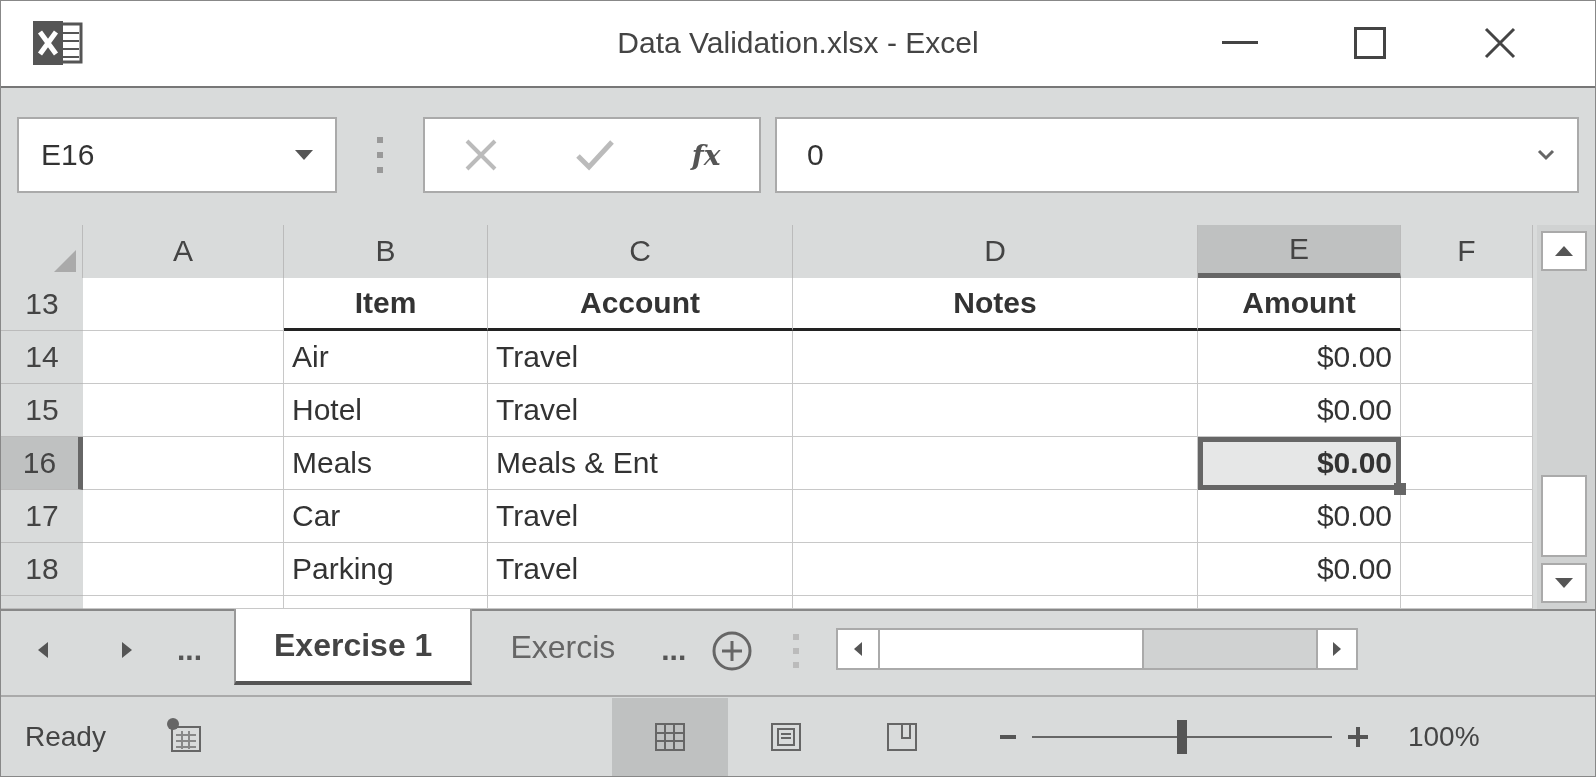  I want to click on horizontal-scrollbar, so click(1097, 649).